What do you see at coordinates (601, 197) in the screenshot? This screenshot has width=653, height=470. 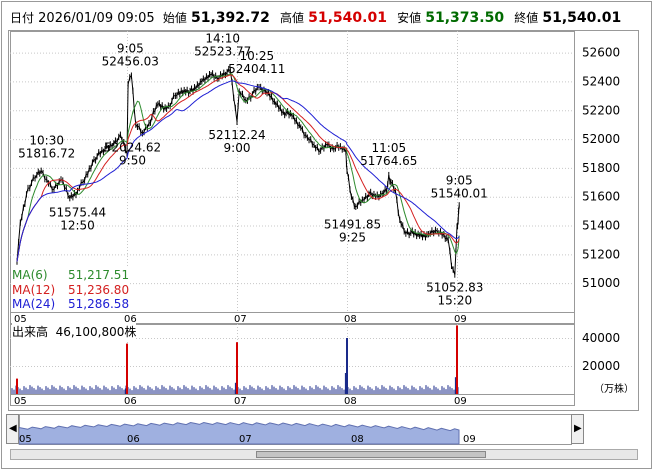 I see `price-tick-label: 51600` at bounding box center [601, 197].